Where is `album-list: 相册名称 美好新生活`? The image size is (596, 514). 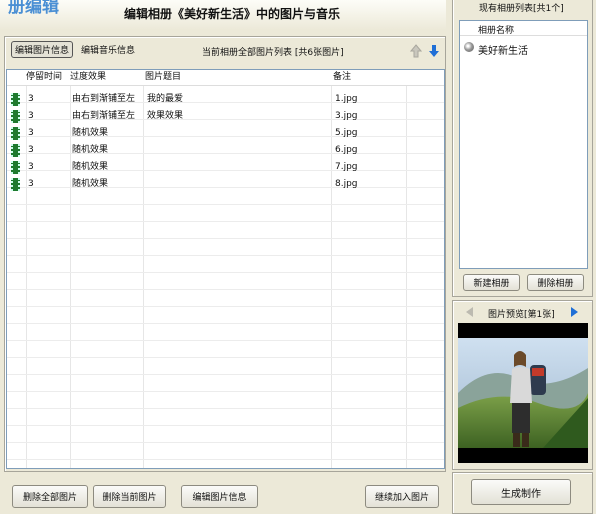 album-list: 相册名称 美好新生活 is located at coordinates (523, 144).